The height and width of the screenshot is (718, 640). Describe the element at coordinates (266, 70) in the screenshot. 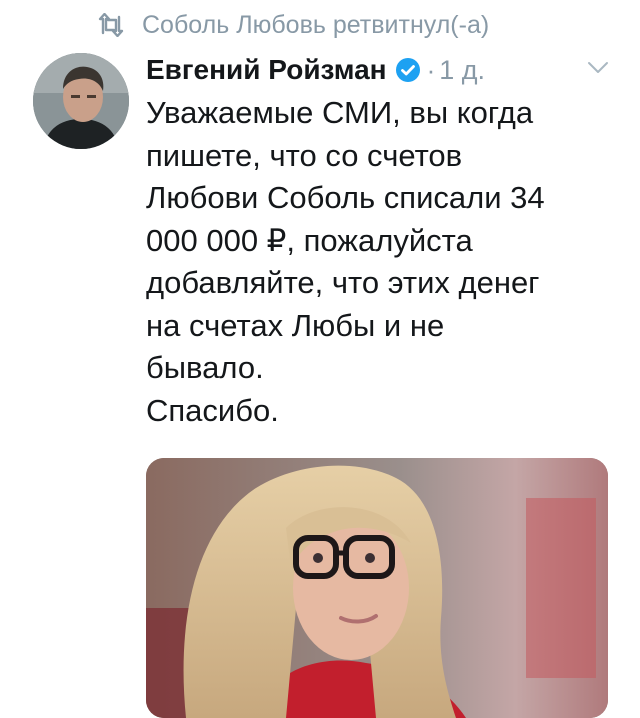

I see `author-name: Евгений Ройзман` at that location.